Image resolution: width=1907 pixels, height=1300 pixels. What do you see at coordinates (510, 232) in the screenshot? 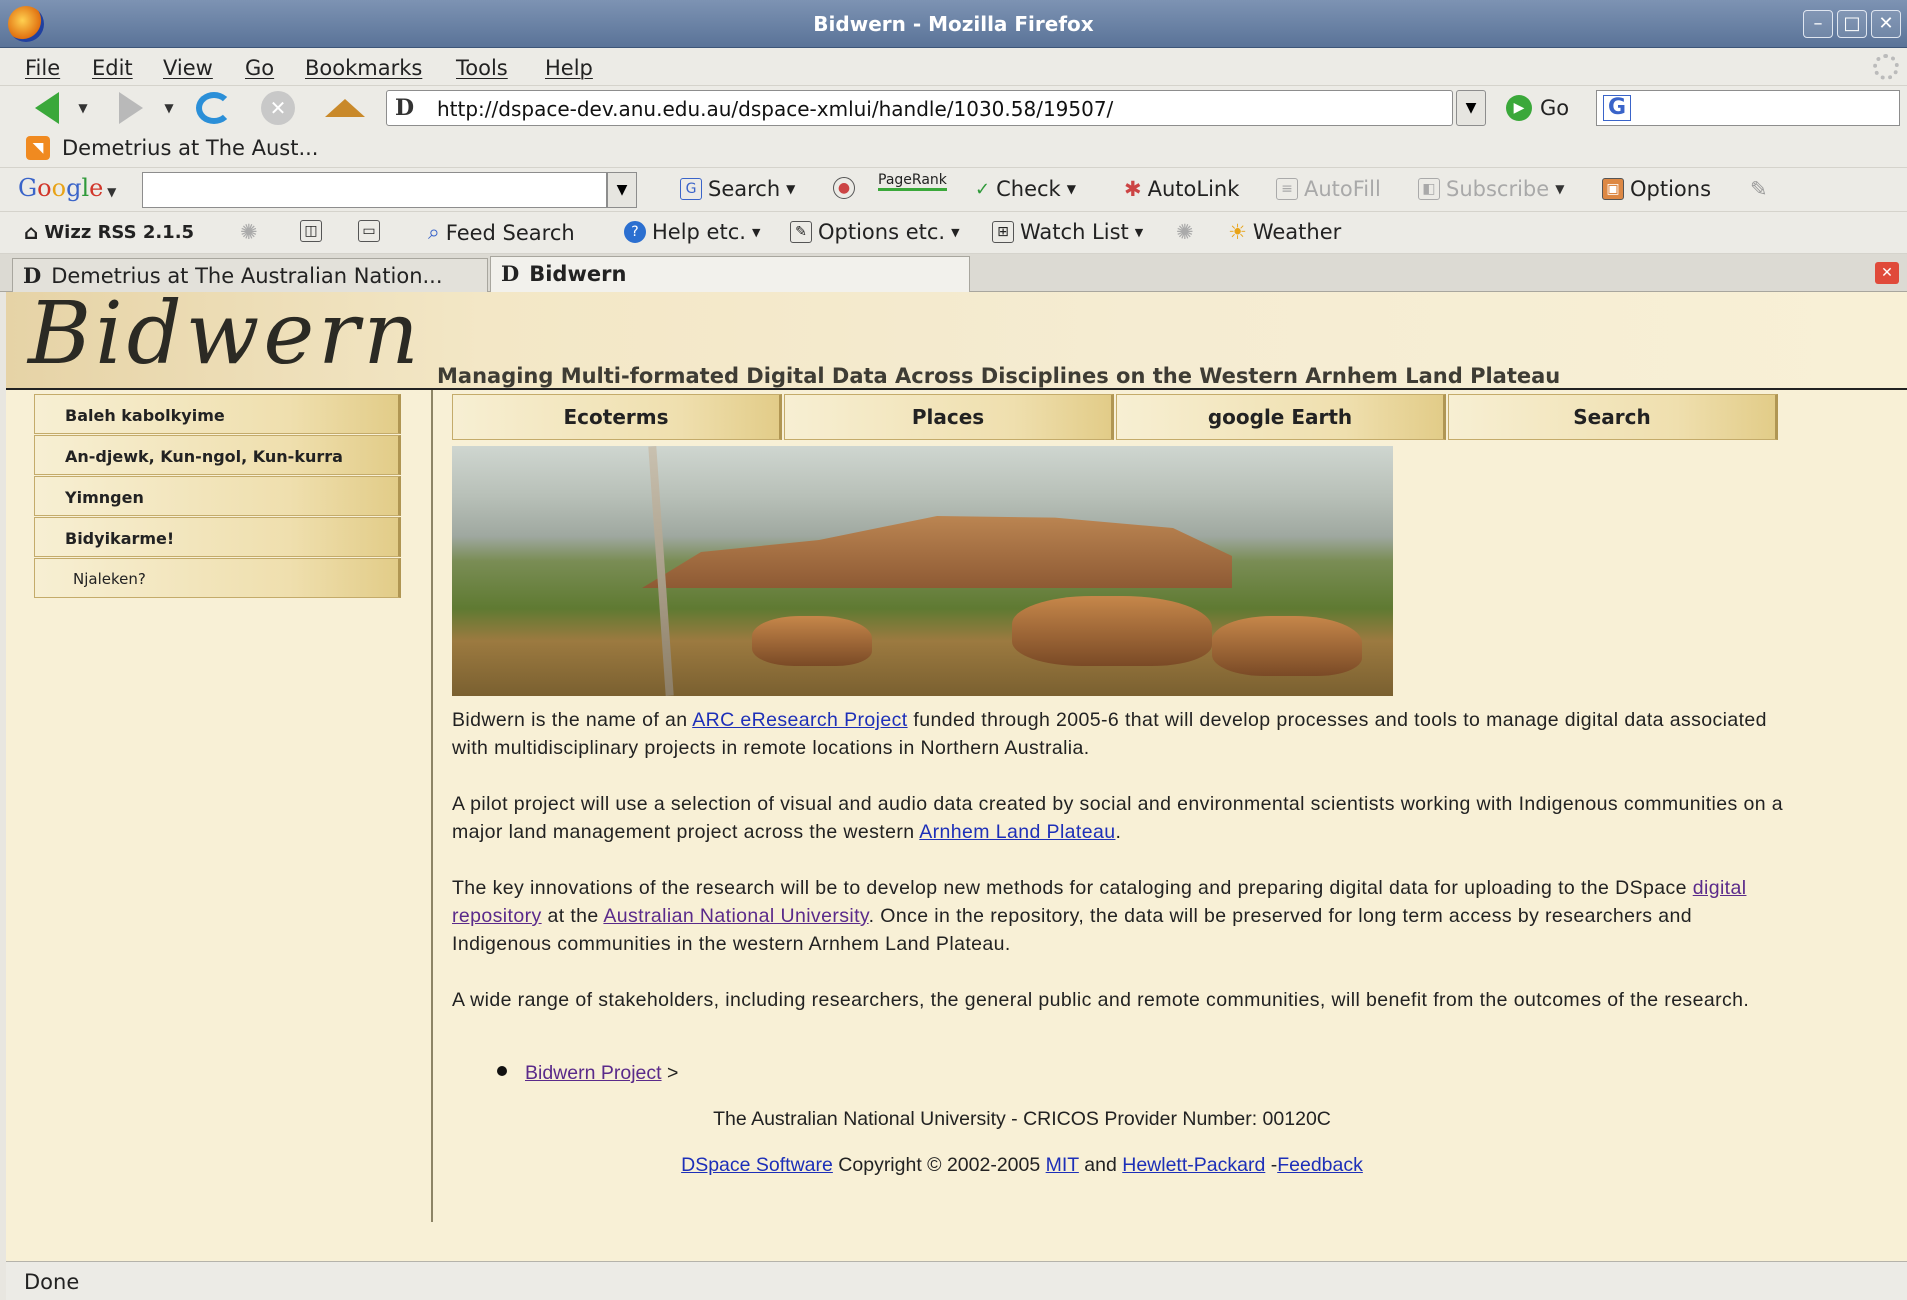
I see `feed-search-label: Feed Search` at bounding box center [510, 232].